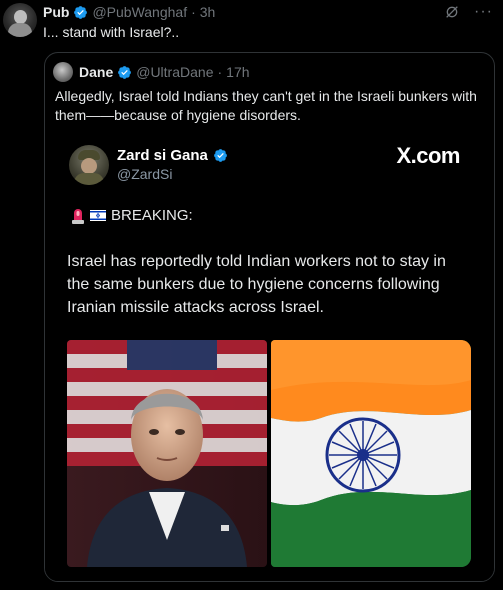 This screenshot has height=590, width=503. What do you see at coordinates (96, 72) in the screenshot?
I see `quote-author-name: Dane` at bounding box center [96, 72].